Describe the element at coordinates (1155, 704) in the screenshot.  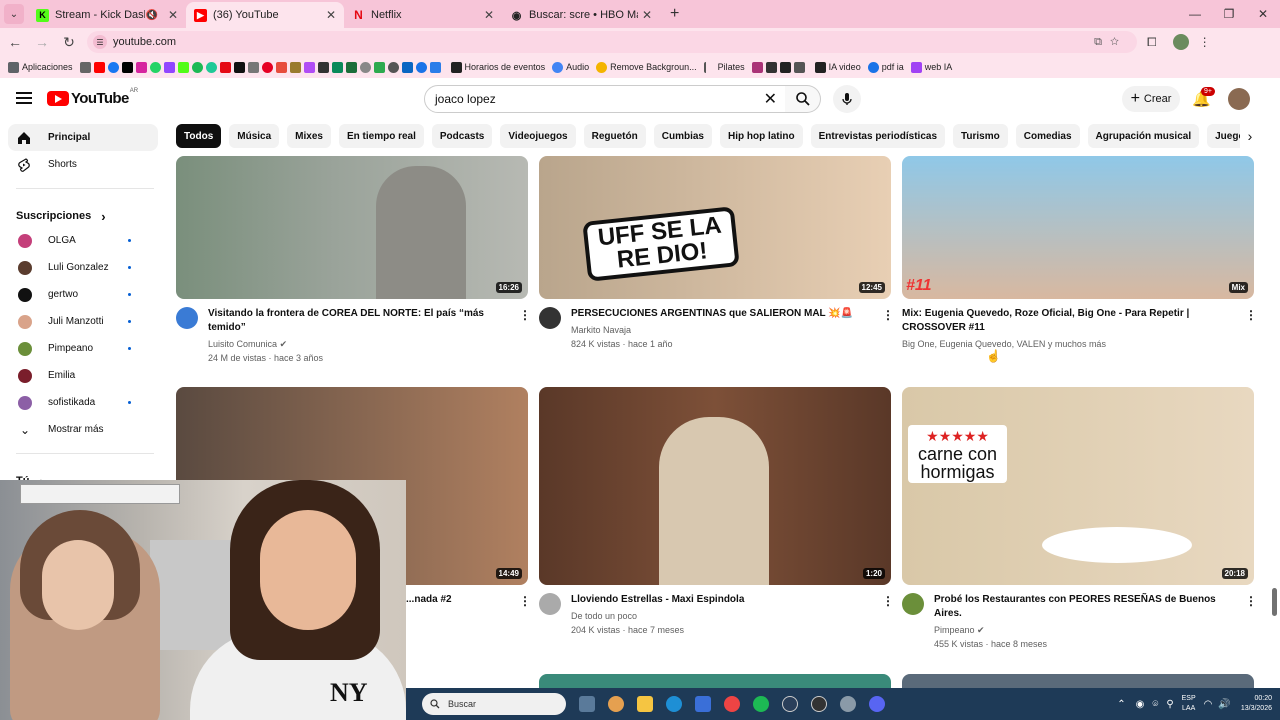
I see `network-tray-icon: ⌾` at that location.